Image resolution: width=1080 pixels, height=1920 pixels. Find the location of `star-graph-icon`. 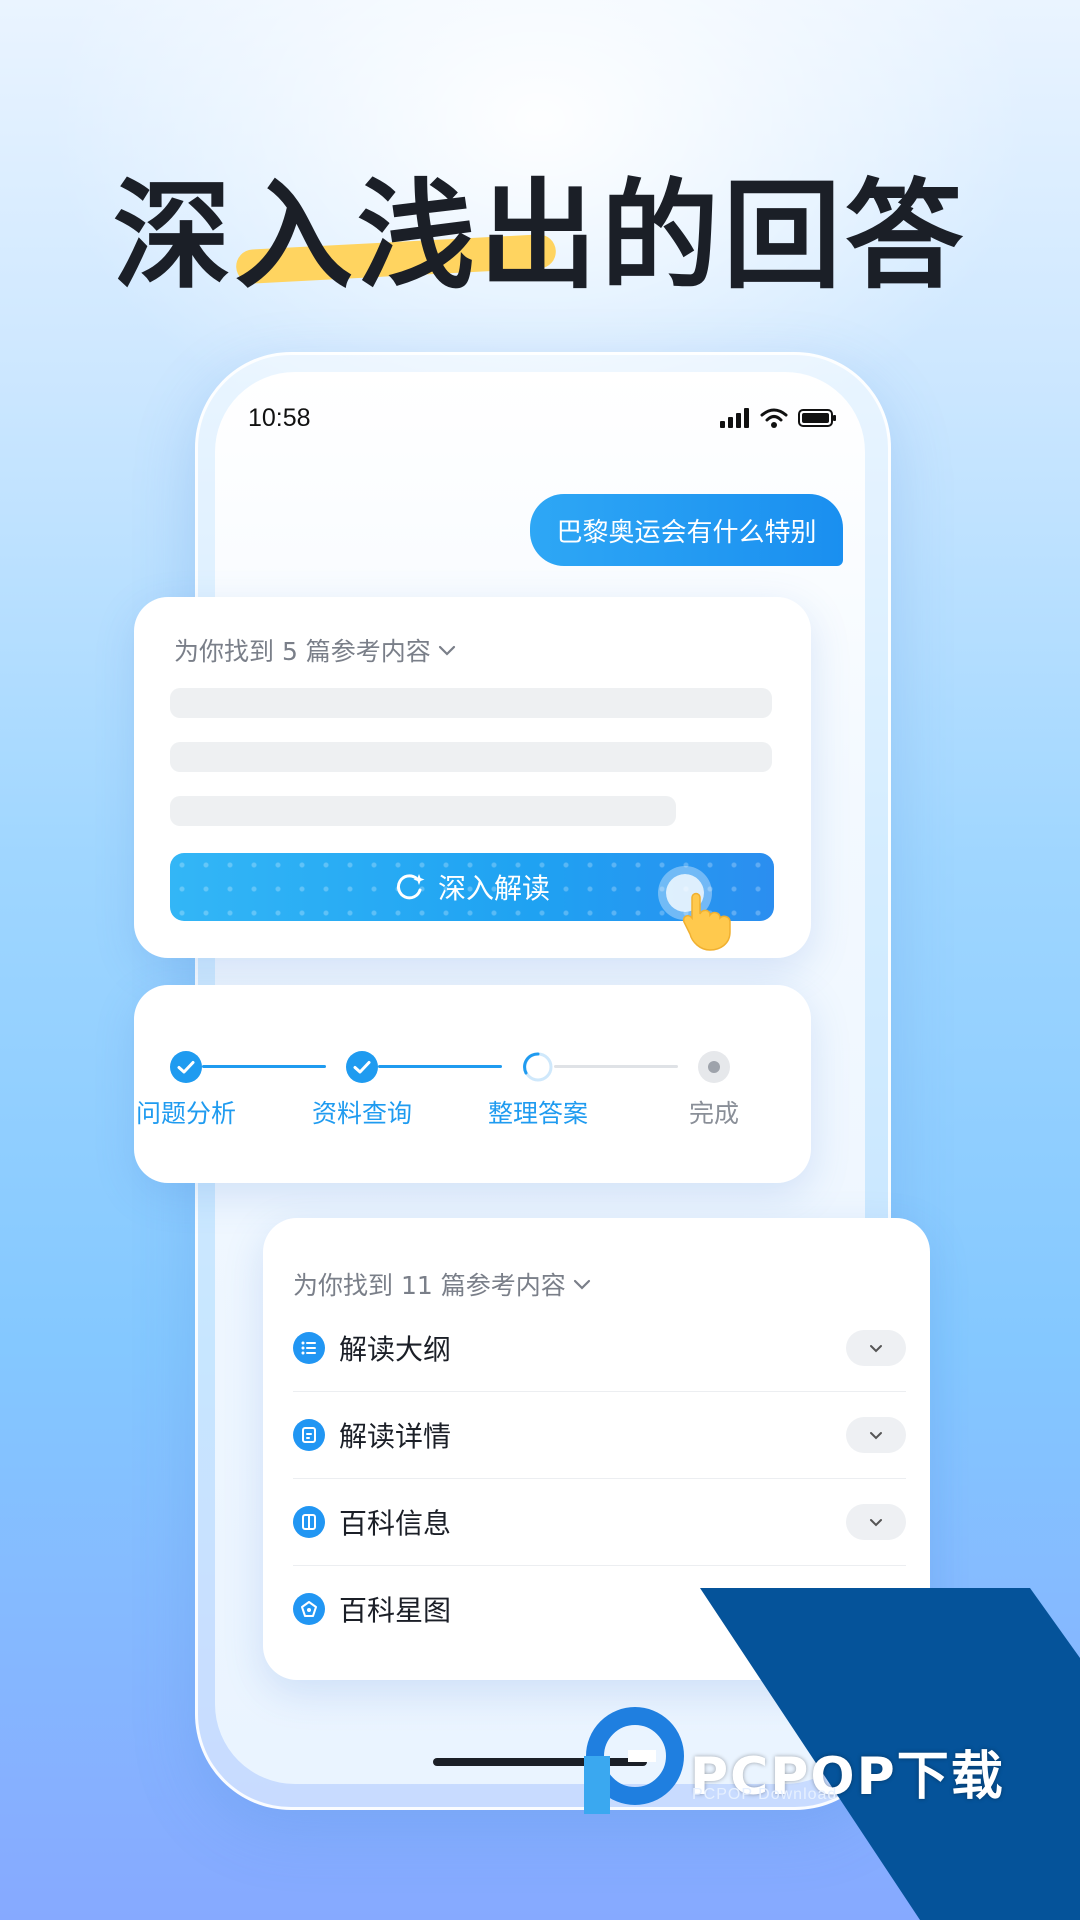

star-graph-icon is located at coordinates (309, 1608).